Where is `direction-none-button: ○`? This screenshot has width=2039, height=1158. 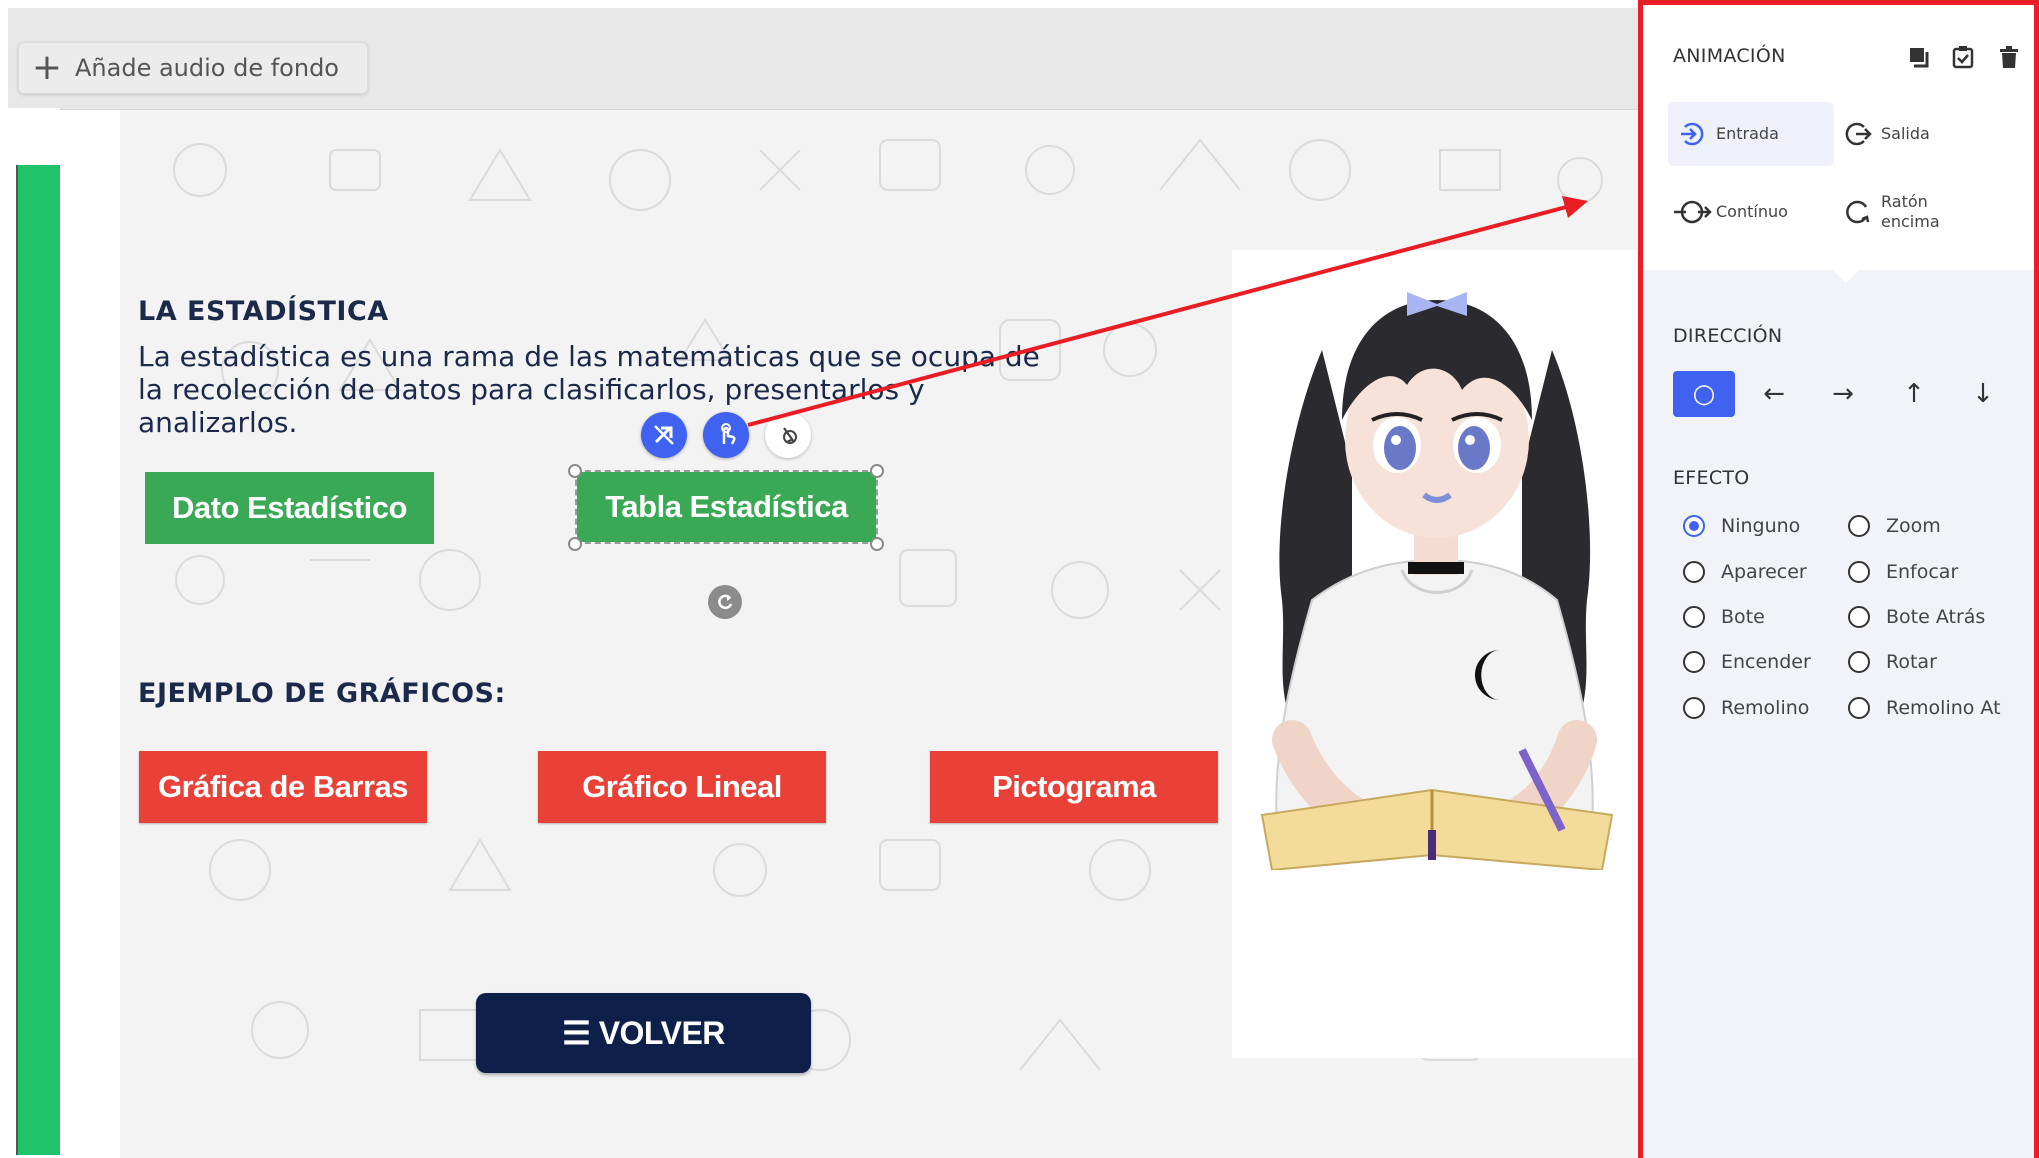
direction-none-button: ○ is located at coordinates (1704, 394).